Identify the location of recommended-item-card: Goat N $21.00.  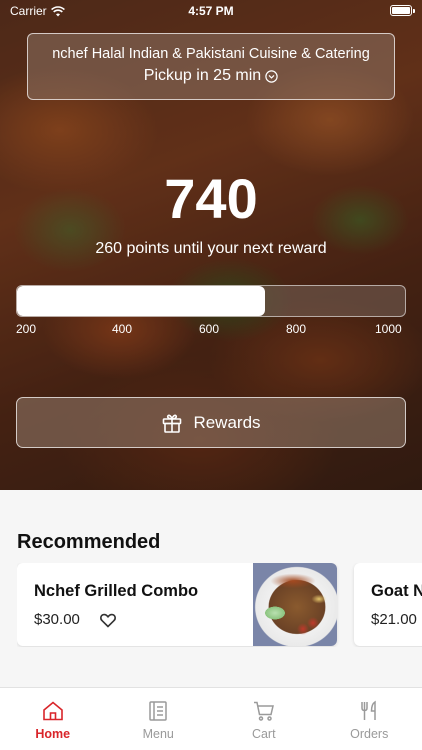
(388, 604).